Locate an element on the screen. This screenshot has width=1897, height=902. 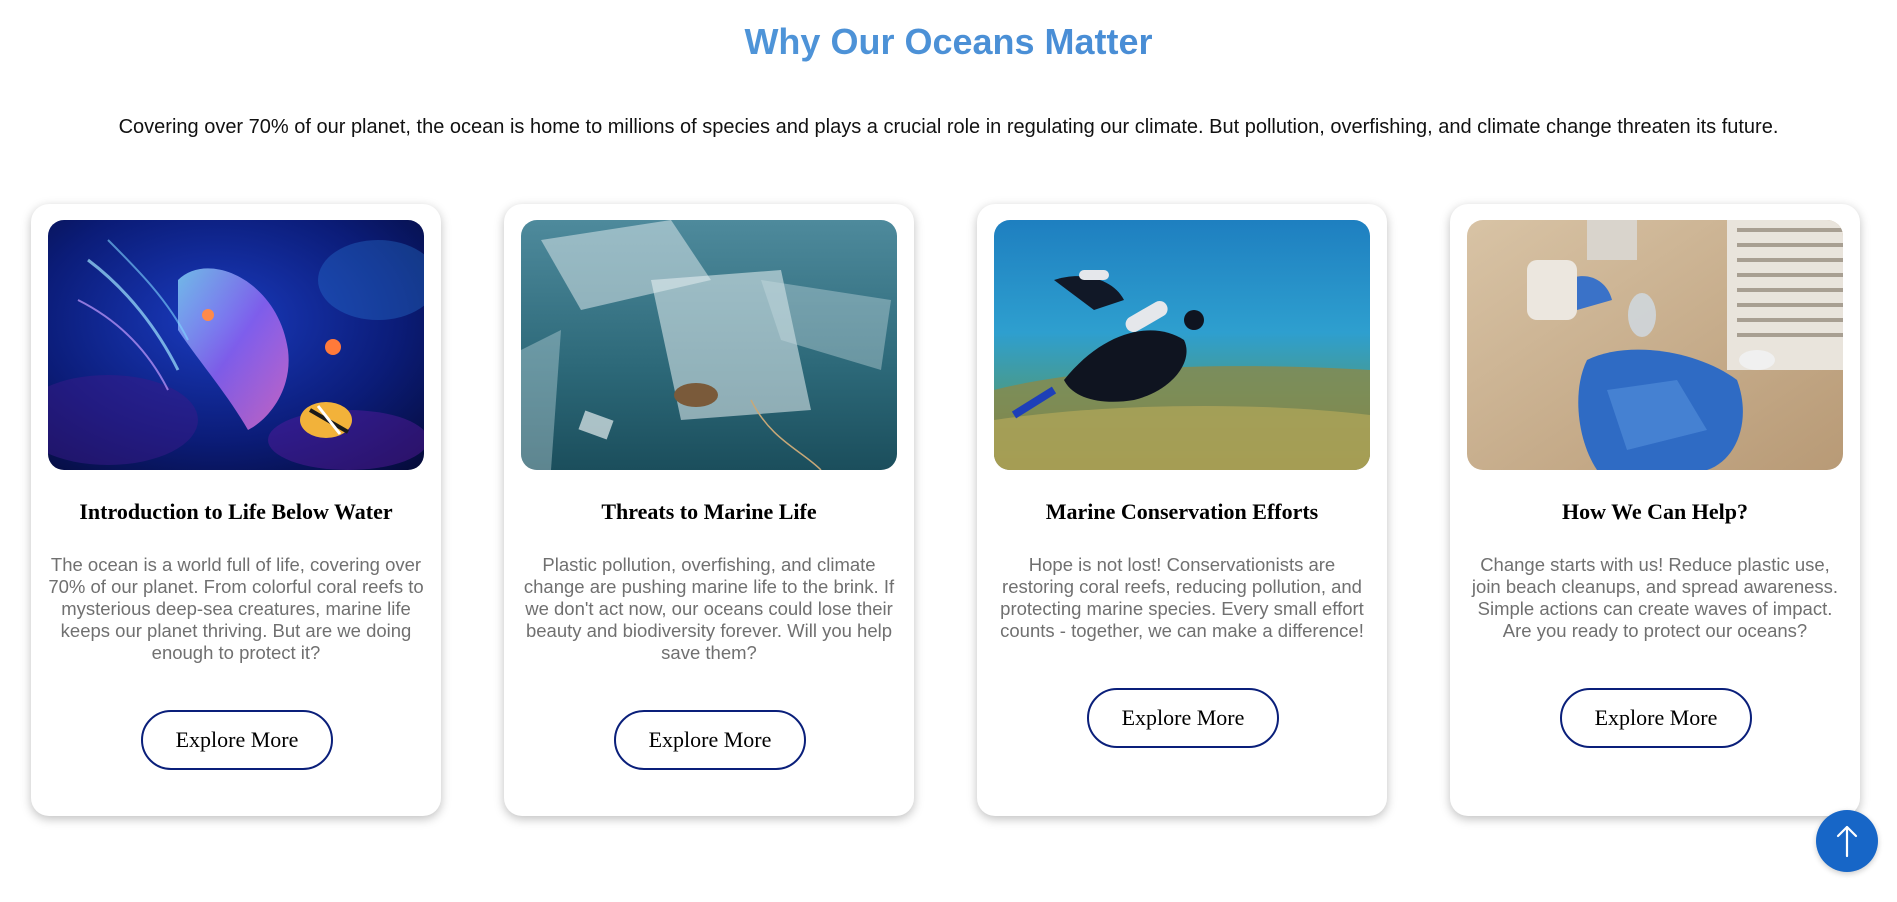
page-title: Why Our Oceans Matter is located at coordinates (948, 42).